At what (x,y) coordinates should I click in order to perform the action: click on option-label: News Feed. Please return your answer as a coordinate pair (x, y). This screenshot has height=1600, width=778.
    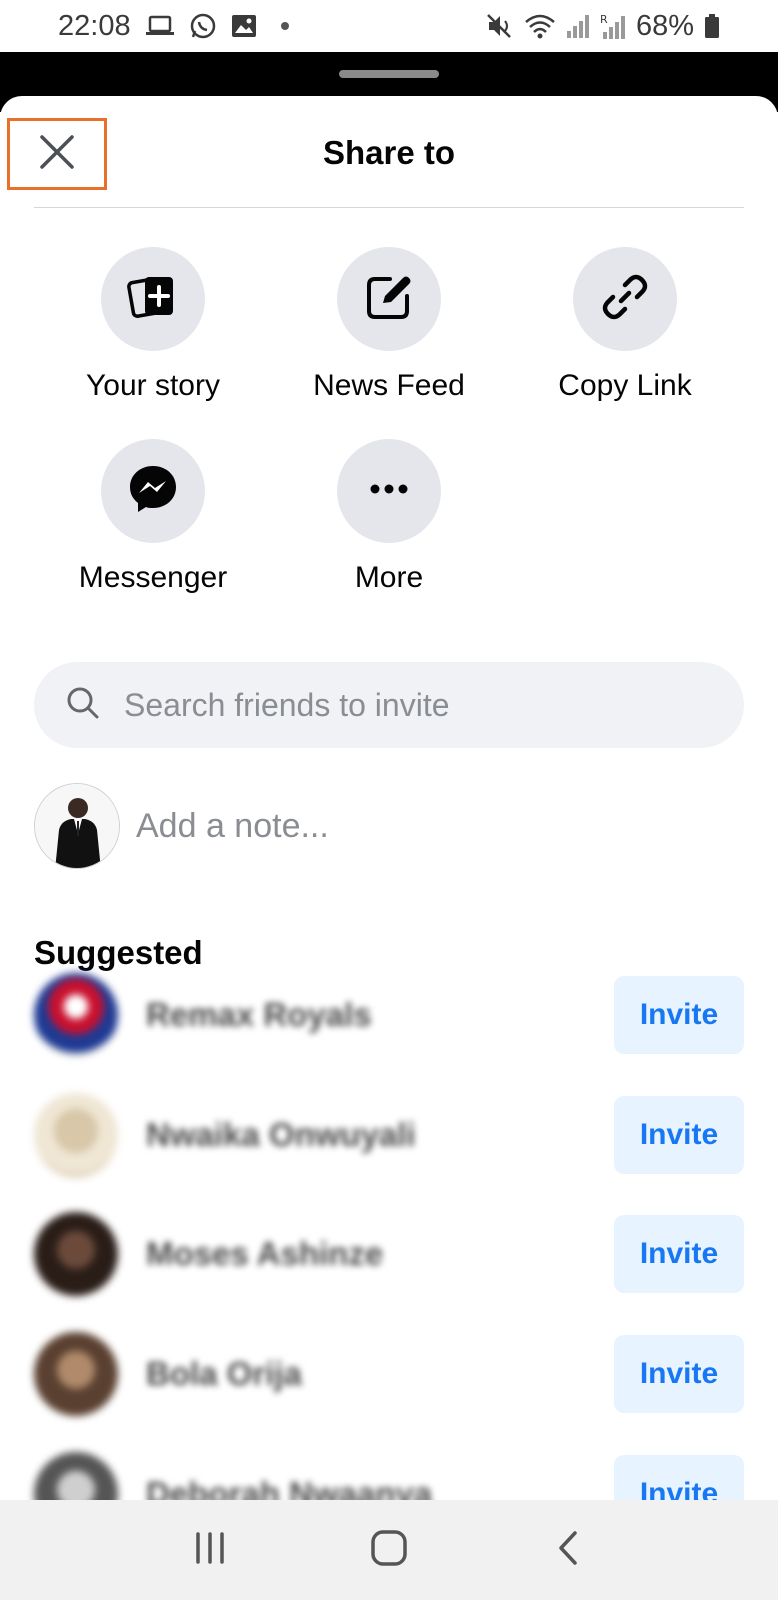
    Looking at the image, I should click on (389, 385).